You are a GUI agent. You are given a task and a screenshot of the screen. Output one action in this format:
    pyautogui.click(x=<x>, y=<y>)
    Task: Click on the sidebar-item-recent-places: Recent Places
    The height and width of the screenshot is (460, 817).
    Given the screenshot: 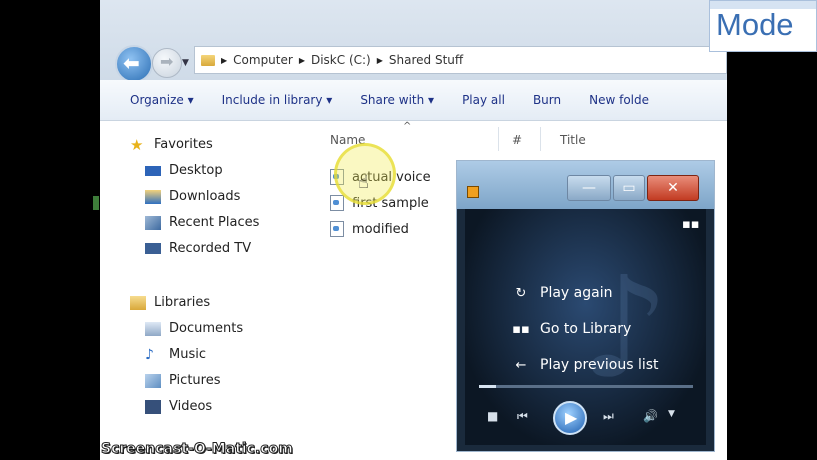 What is the action you would take?
    pyautogui.click(x=202, y=222)
    